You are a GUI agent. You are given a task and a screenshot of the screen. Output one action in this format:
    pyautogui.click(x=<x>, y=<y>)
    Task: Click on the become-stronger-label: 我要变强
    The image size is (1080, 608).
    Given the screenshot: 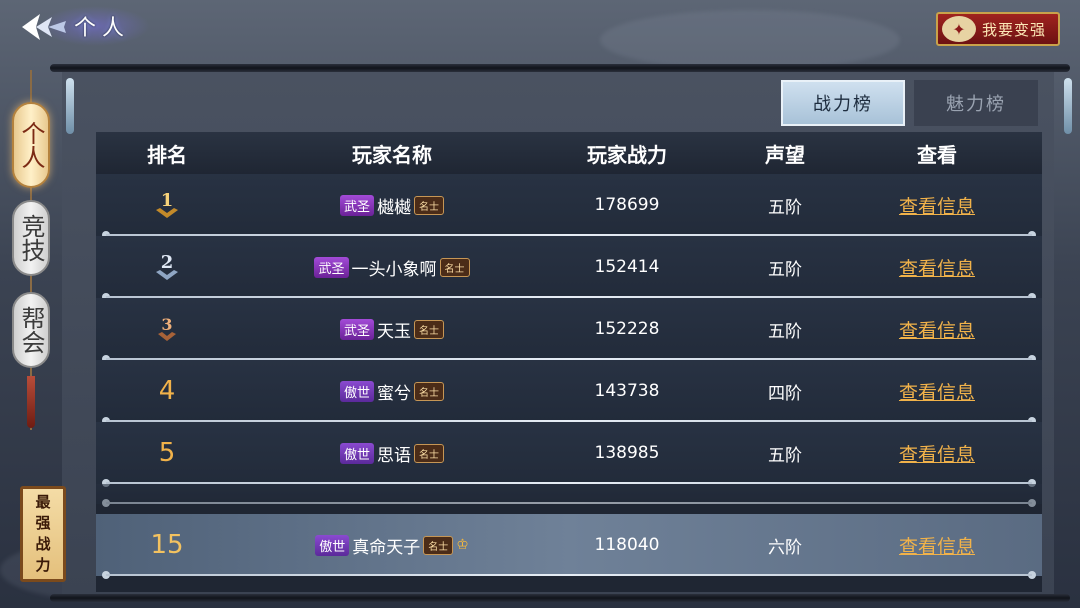 What is the action you would take?
    pyautogui.click(x=1014, y=29)
    